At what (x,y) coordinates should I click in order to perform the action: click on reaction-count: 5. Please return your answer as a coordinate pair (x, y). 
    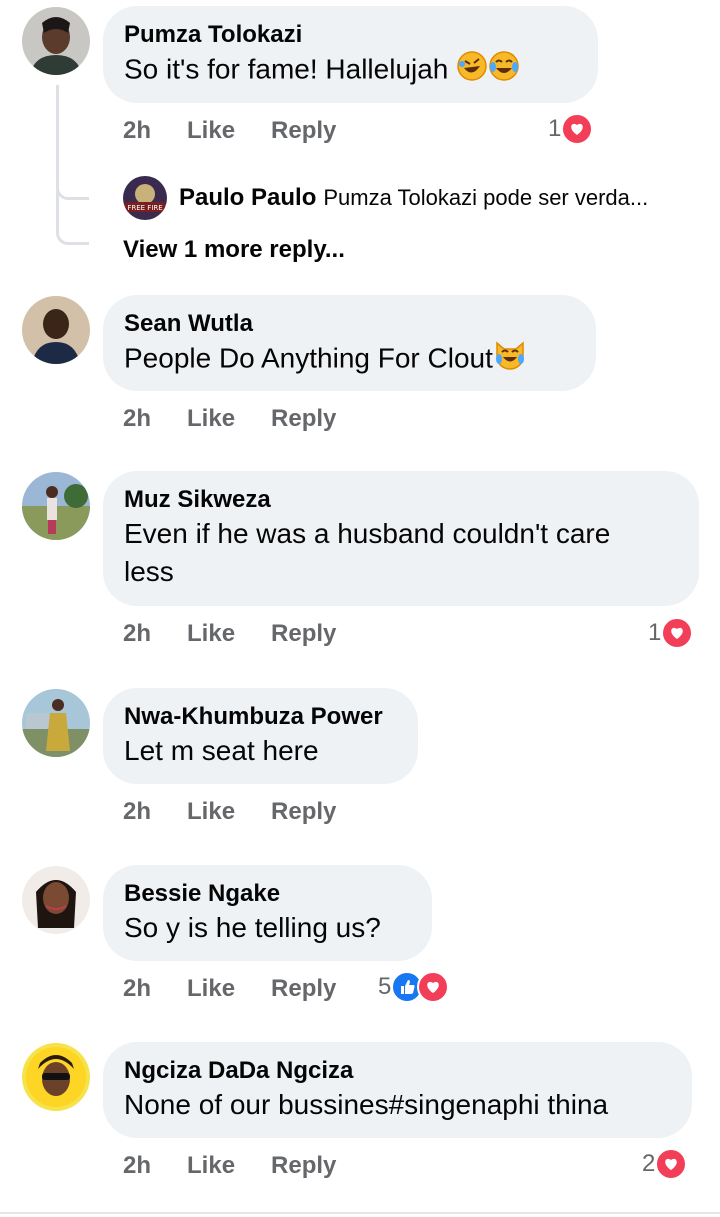
    Looking at the image, I should click on (414, 987).